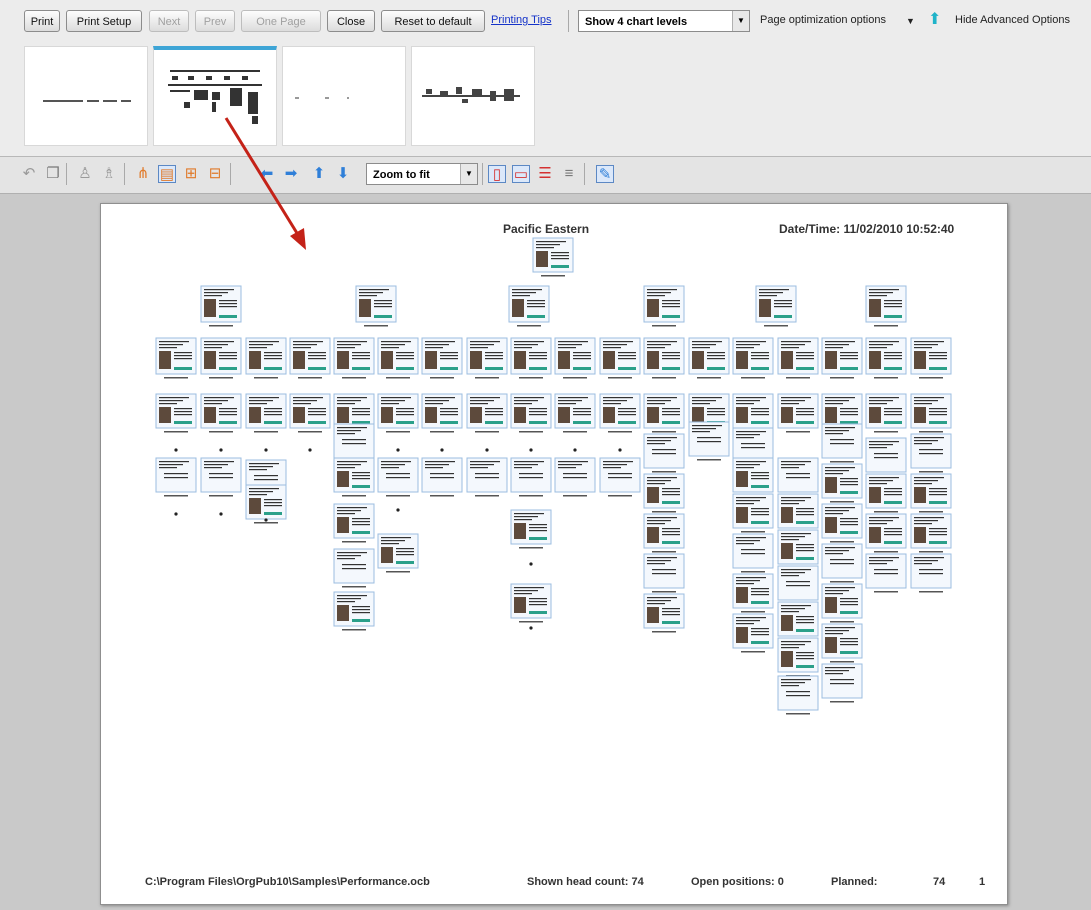 This screenshot has height=910, width=1091. I want to click on hierarchy-icon: ⋔, so click(143, 174).